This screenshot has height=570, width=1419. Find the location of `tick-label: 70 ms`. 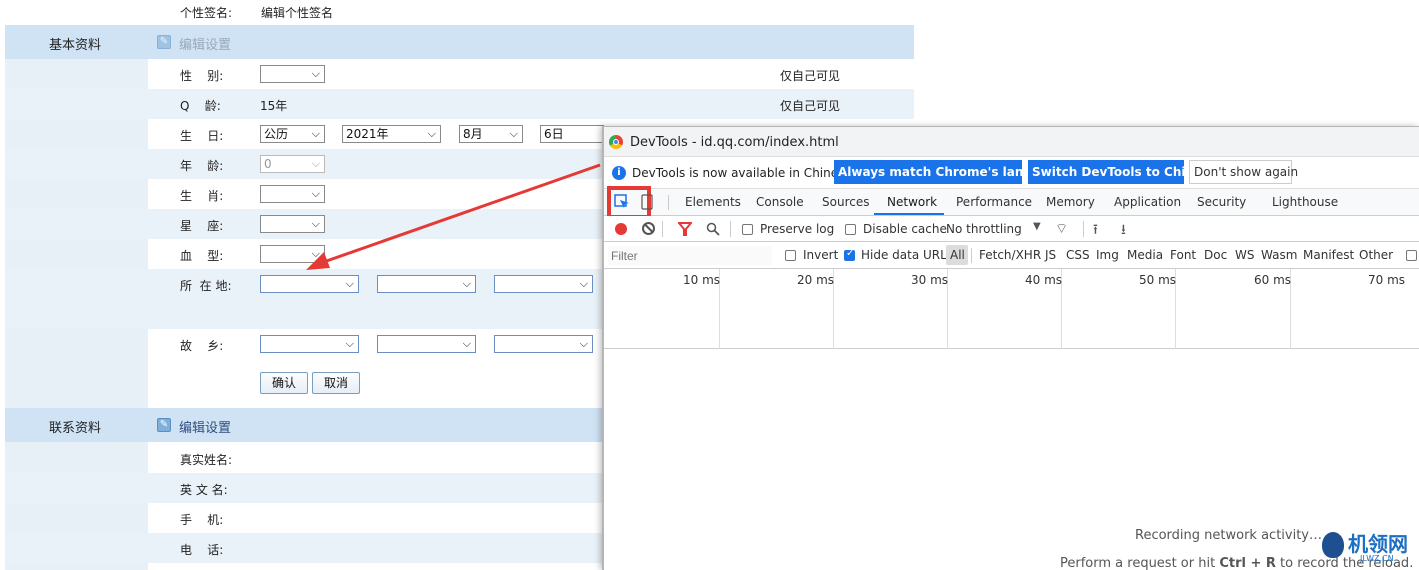

tick-label: 70 ms is located at coordinates (1387, 280).